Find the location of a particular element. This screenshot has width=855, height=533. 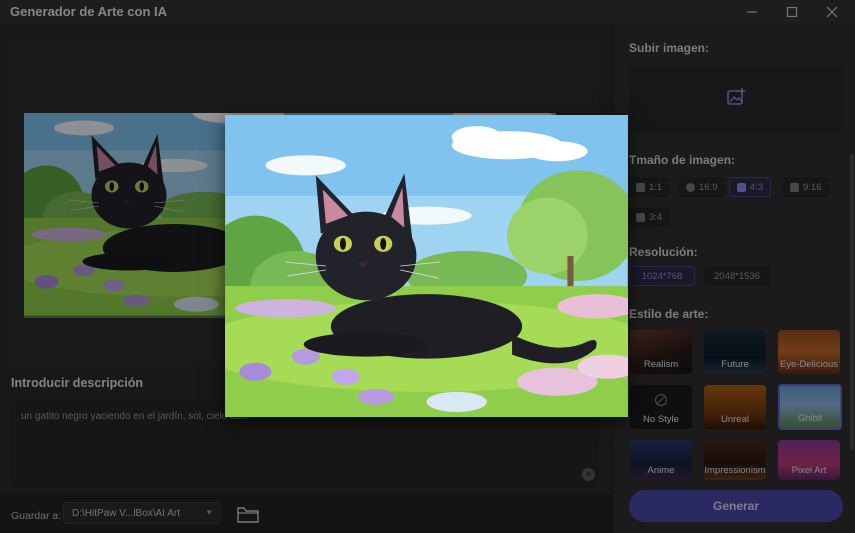

save-path-select: D:\HitPaw V...lBox\AI Art ▼ is located at coordinates (142, 513).